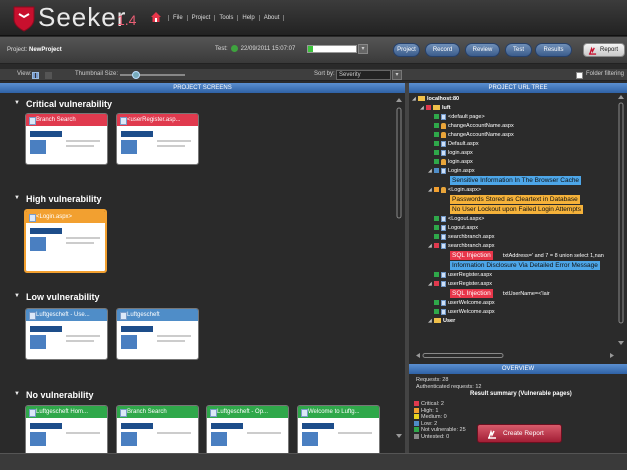  What do you see at coordinates (432, 404) in the screenshot?
I see `summary-item-label: Critical: 2` at bounding box center [432, 404].